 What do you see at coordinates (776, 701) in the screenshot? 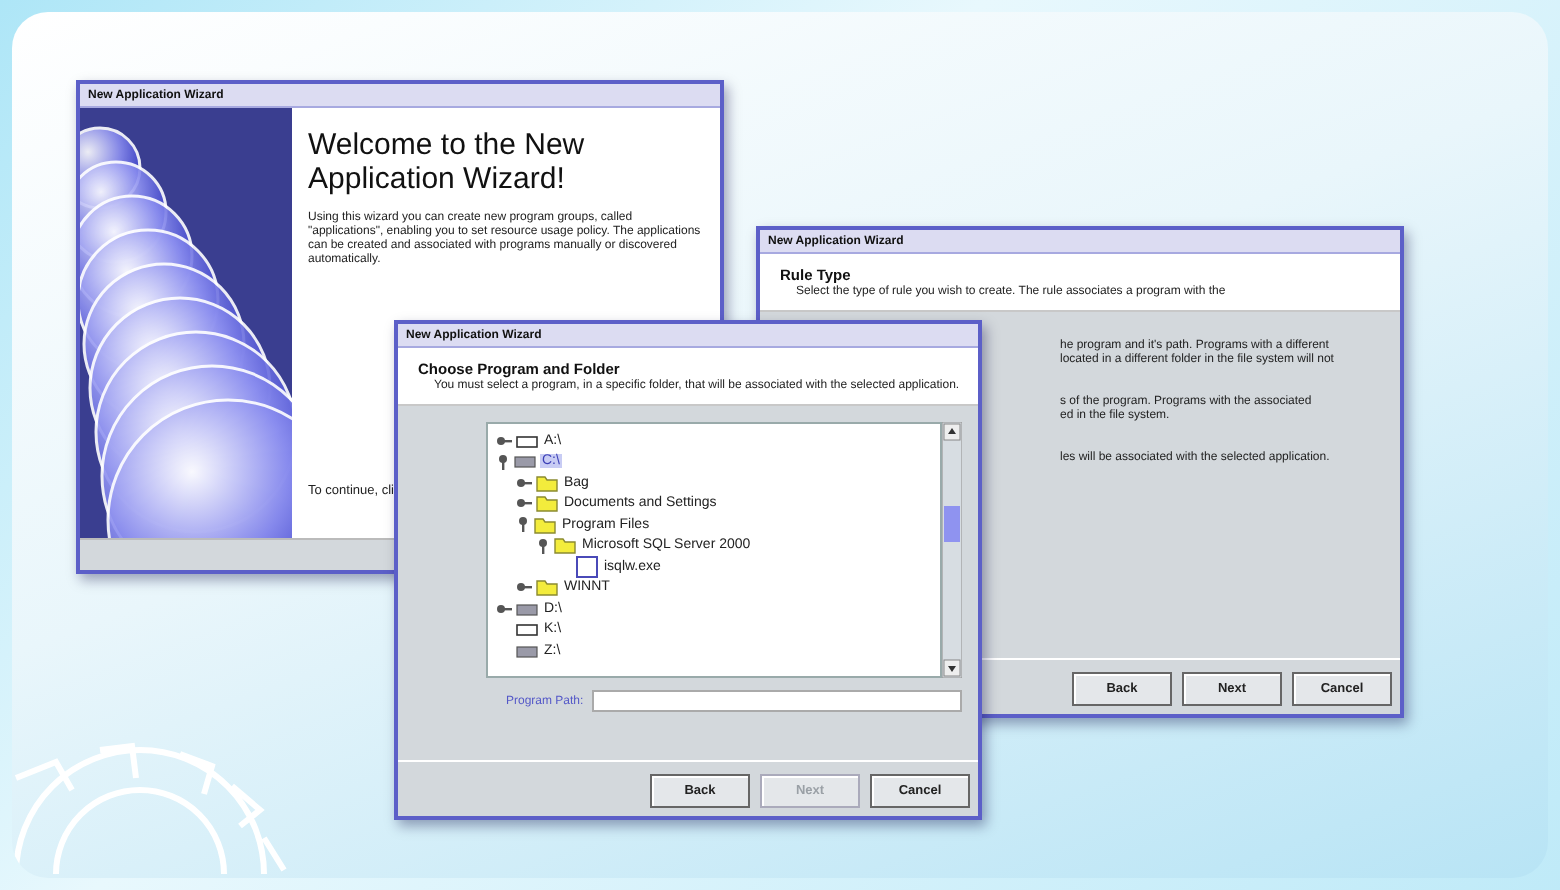
I see `program-path-field` at bounding box center [776, 701].